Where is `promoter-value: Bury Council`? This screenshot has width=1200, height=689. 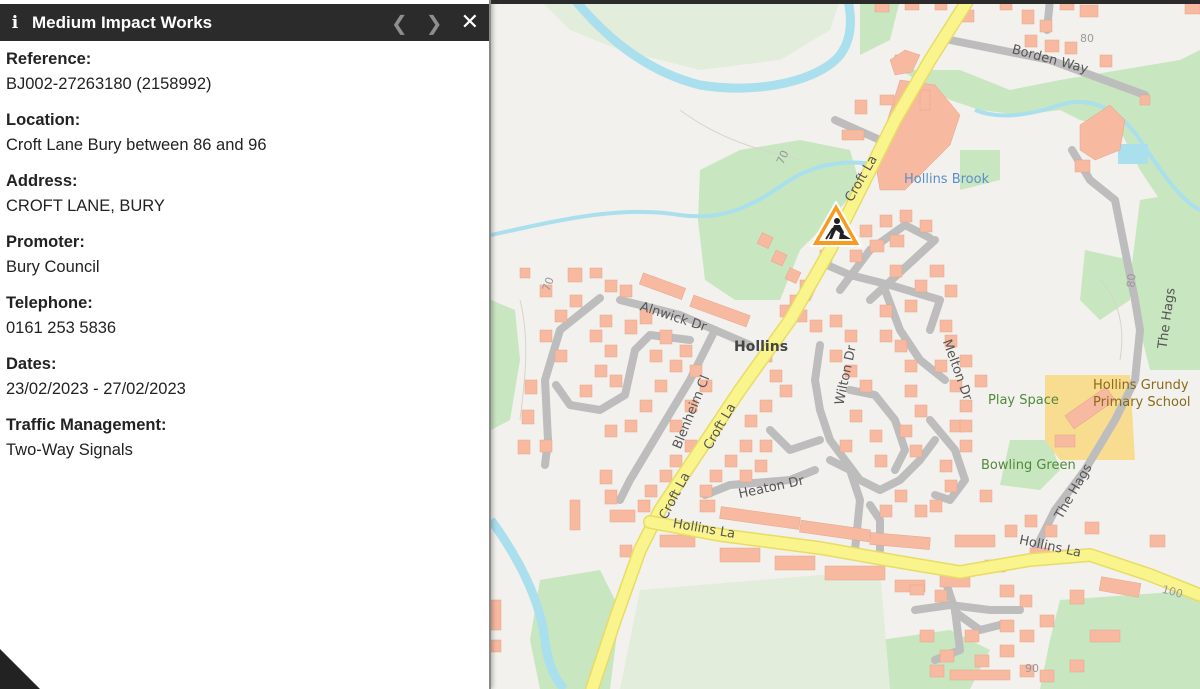 promoter-value: Bury Council is located at coordinates (53, 267).